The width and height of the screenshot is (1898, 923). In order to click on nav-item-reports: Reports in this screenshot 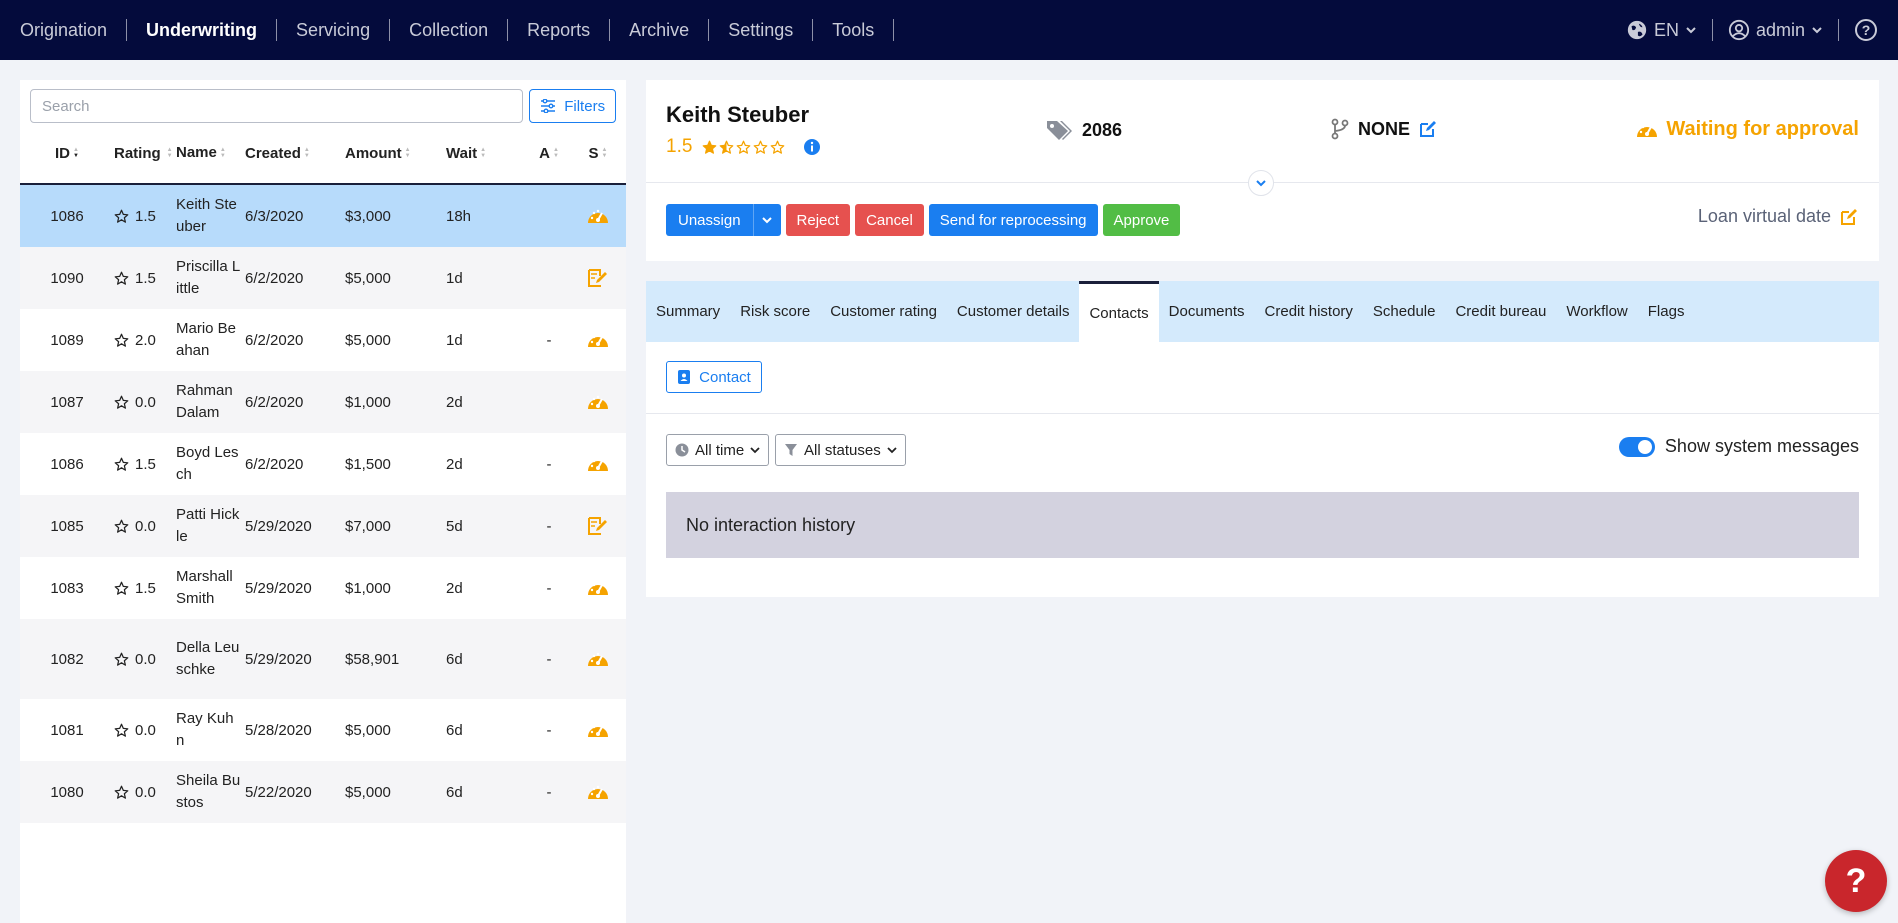, I will do `click(558, 30)`.